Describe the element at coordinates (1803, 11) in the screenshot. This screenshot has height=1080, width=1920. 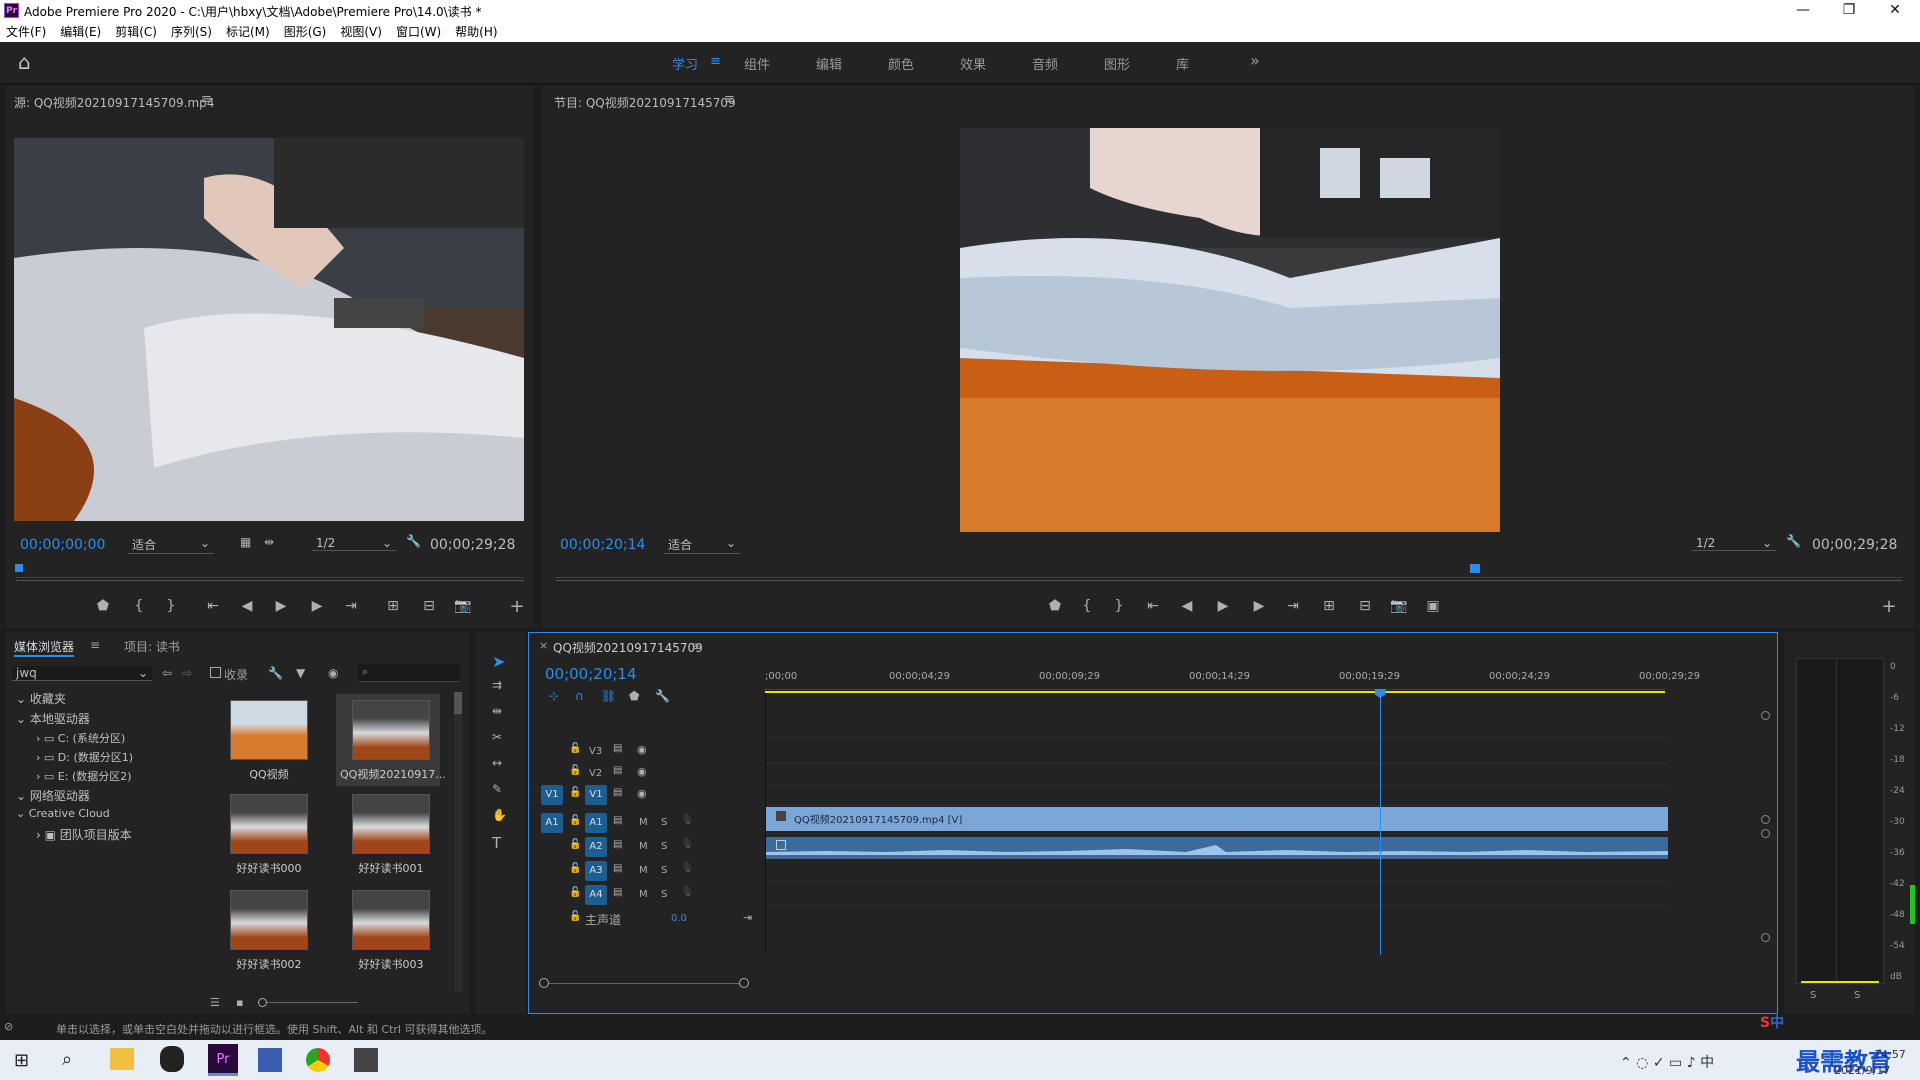
I see `minimize-button: —` at that location.